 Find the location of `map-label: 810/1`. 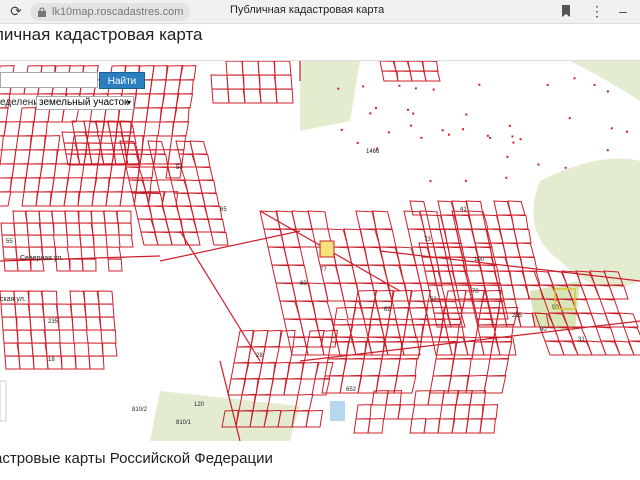

map-label: 810/1 is located at coordinates (184, 423).